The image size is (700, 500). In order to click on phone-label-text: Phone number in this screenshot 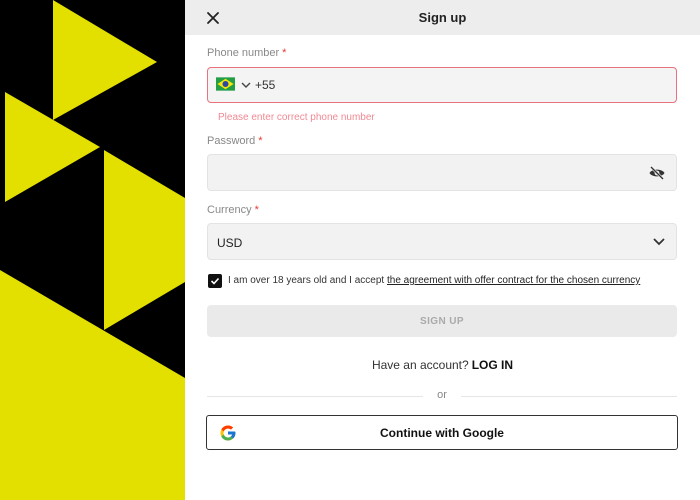, I will do `click(243, 53)`.